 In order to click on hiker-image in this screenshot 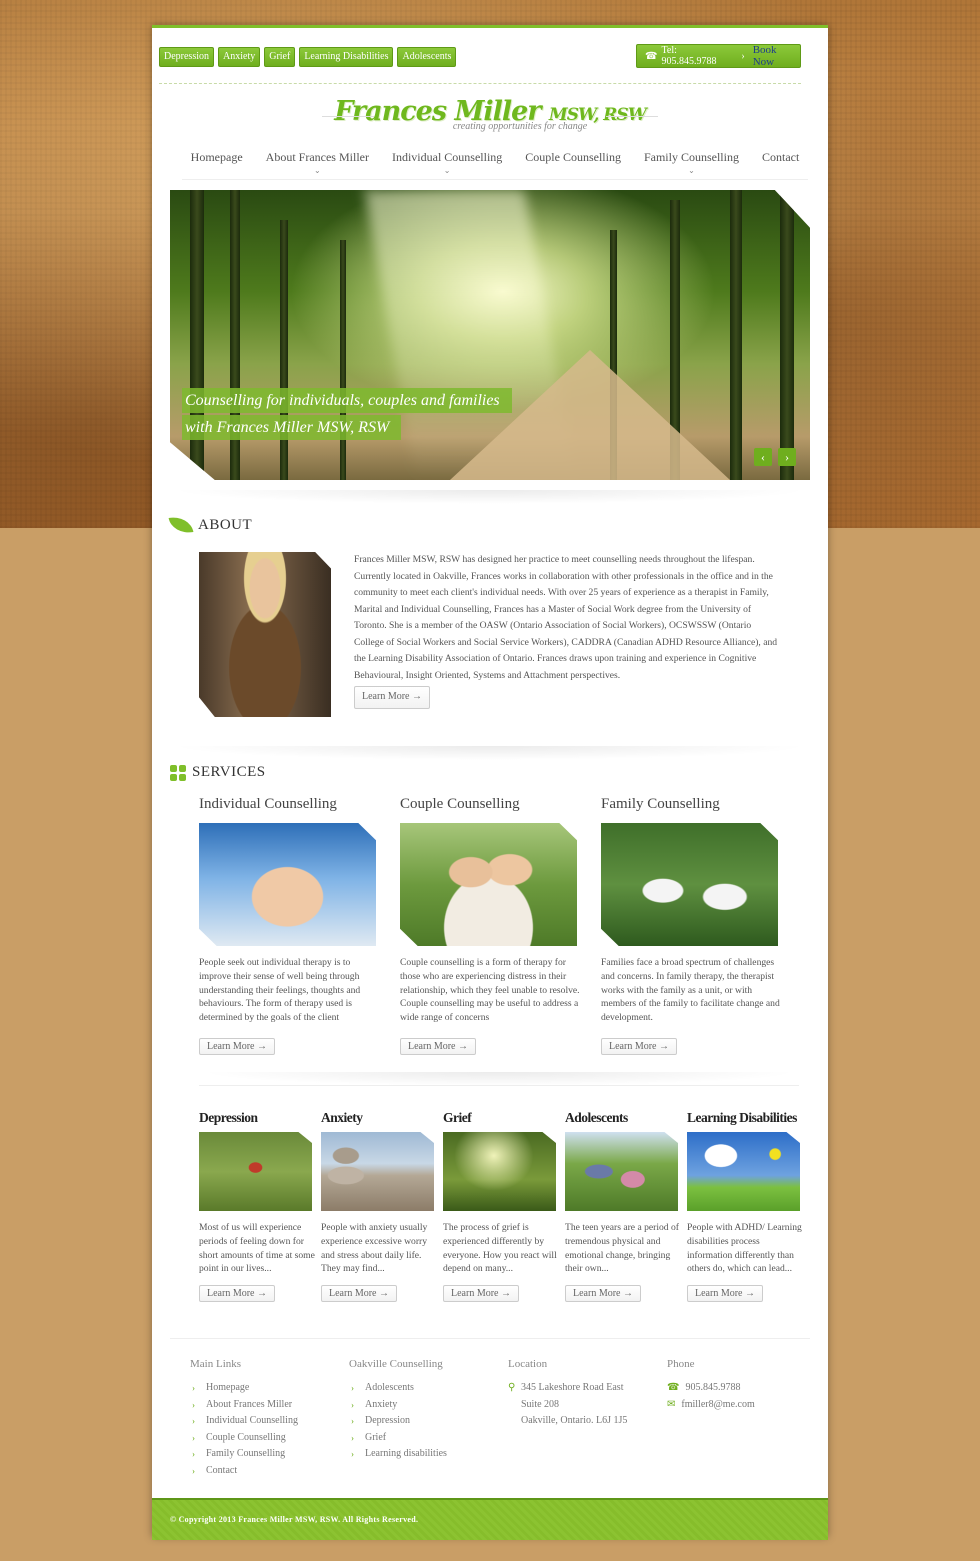, I will do `click(255, 1171)`.